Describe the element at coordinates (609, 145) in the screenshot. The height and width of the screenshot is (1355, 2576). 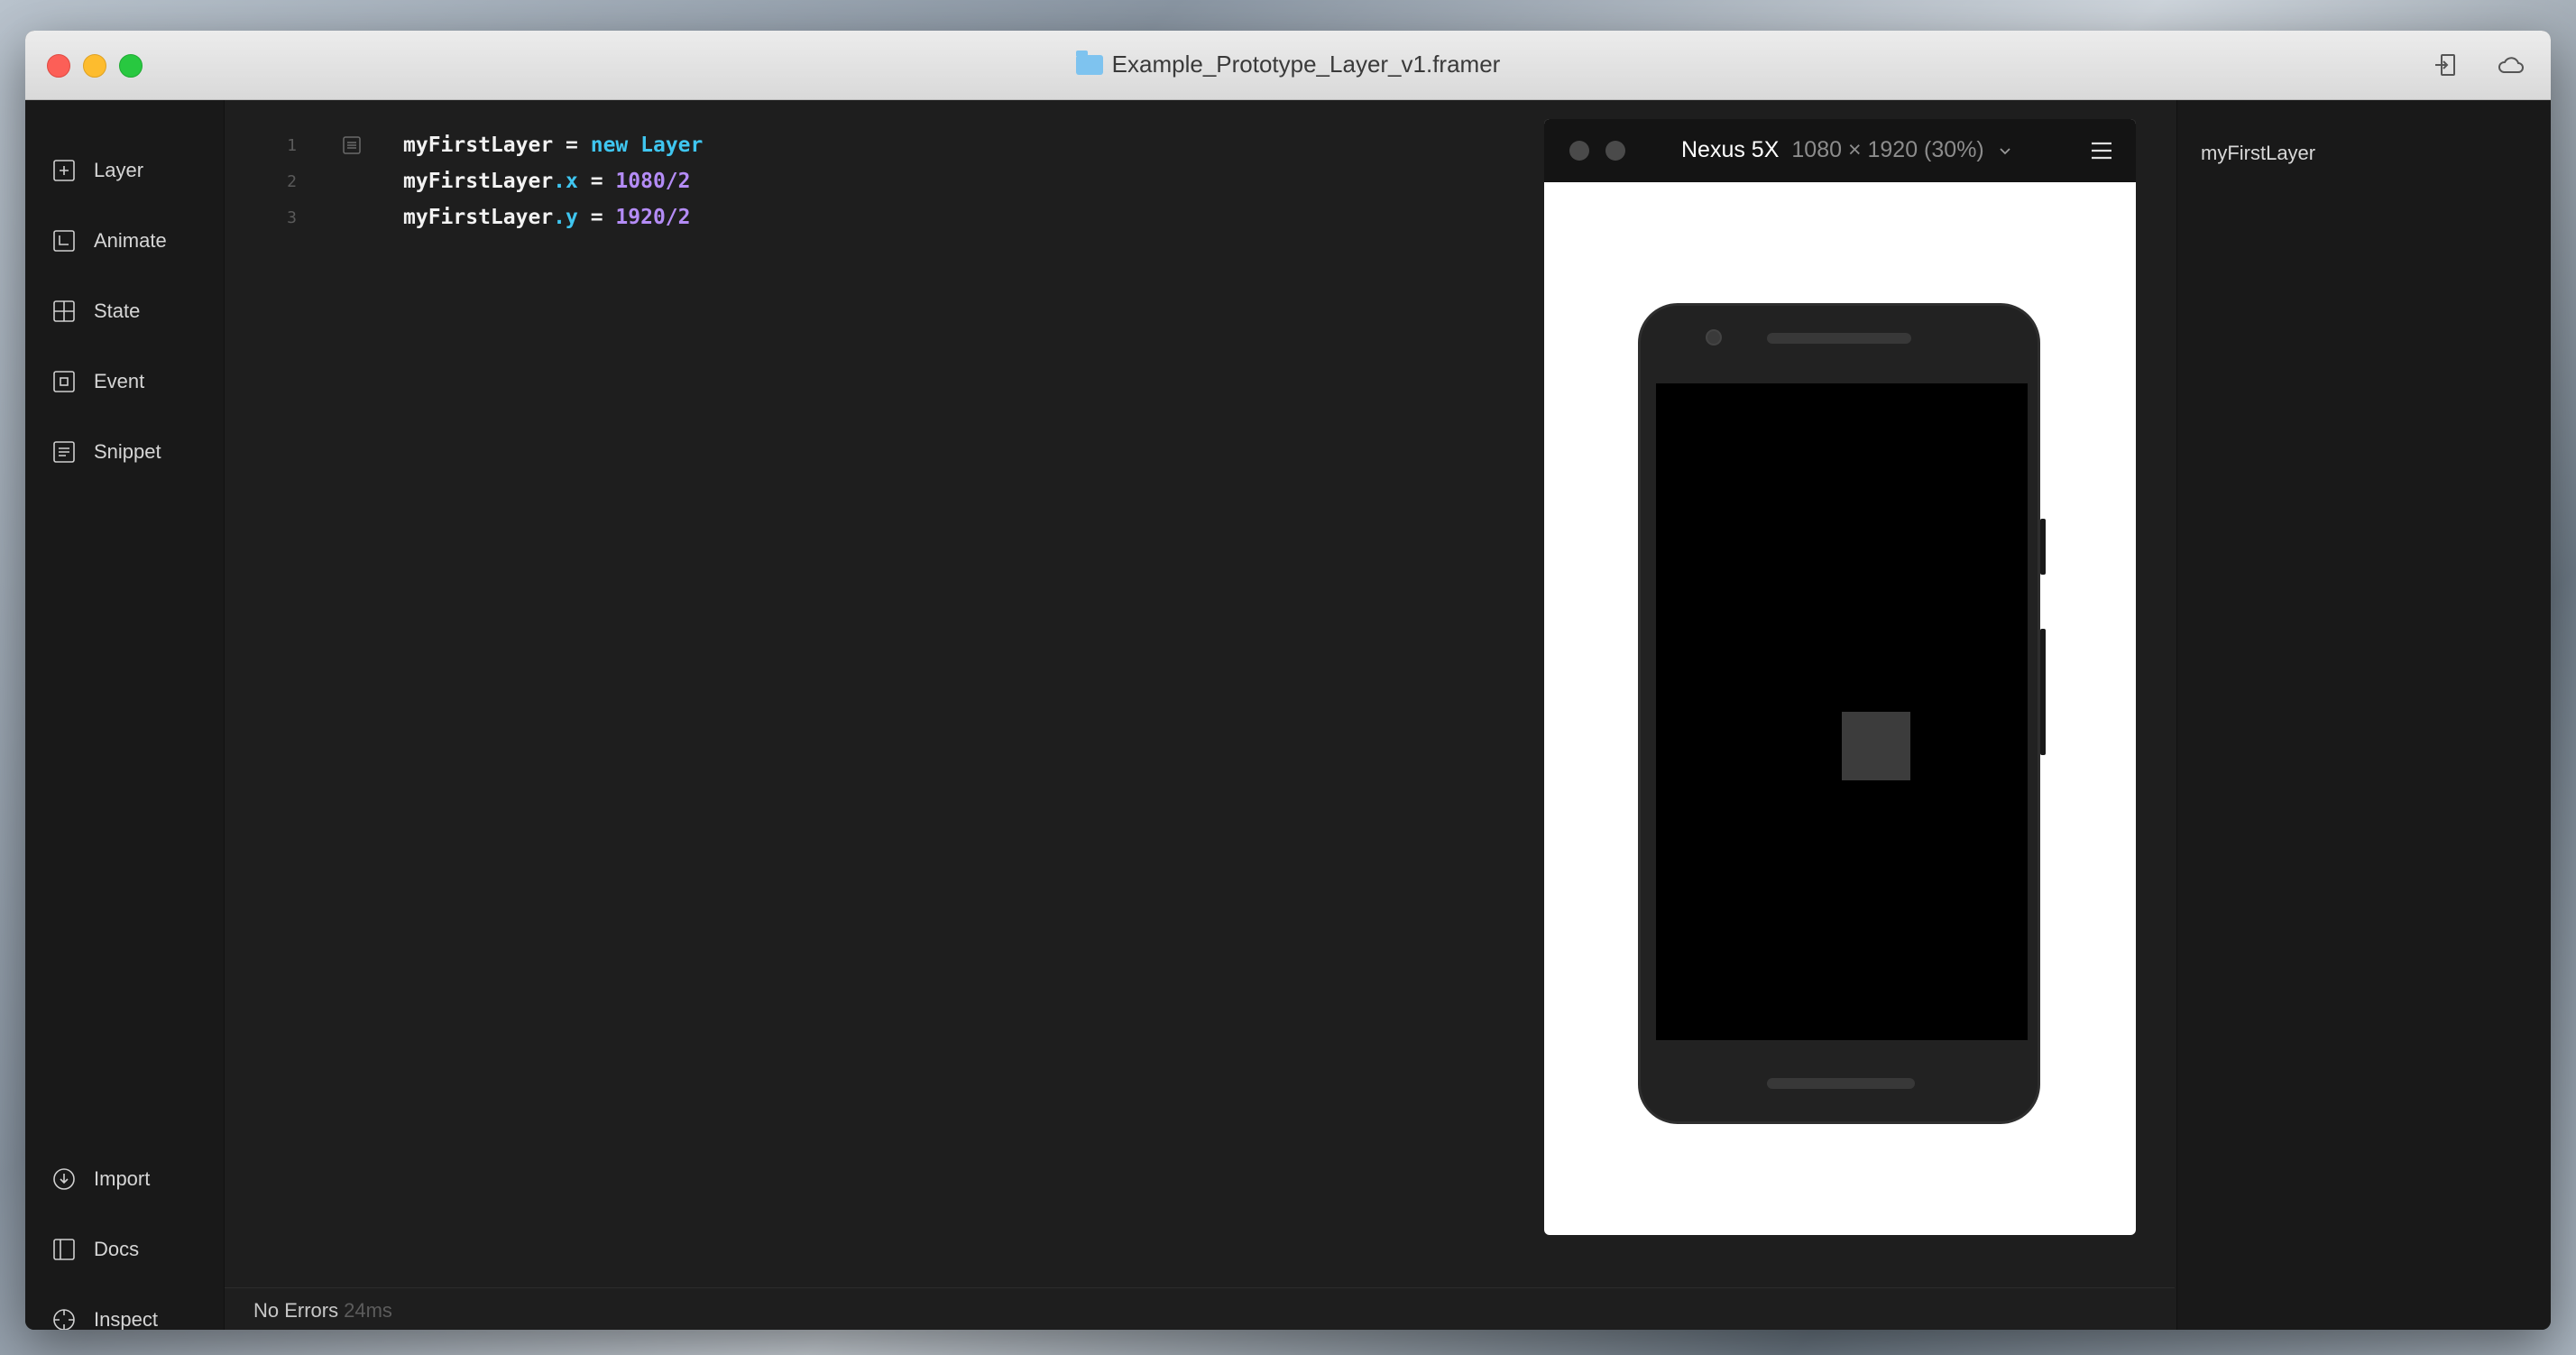
I see `token-keyword: new` at that location.